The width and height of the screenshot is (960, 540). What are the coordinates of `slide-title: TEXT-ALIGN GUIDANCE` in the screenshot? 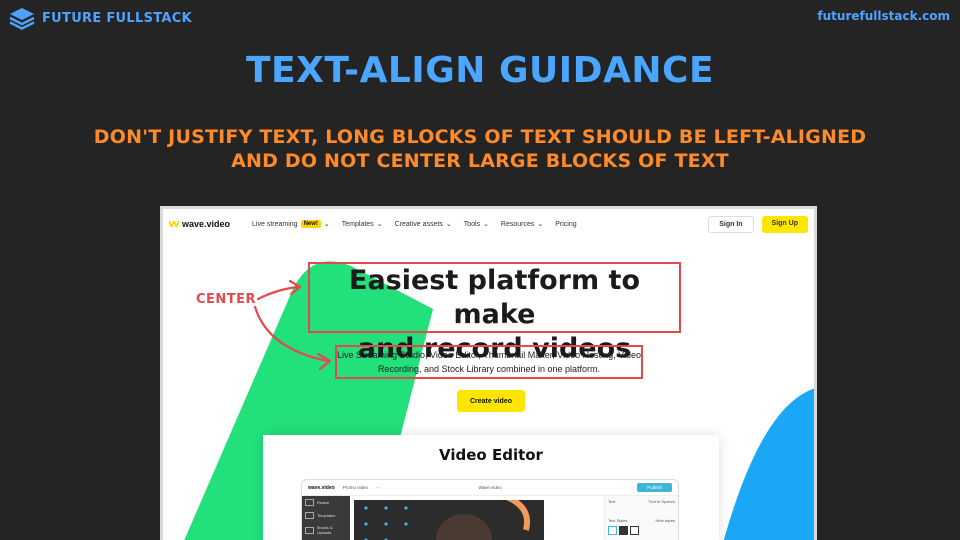 It's located at (480, 70).